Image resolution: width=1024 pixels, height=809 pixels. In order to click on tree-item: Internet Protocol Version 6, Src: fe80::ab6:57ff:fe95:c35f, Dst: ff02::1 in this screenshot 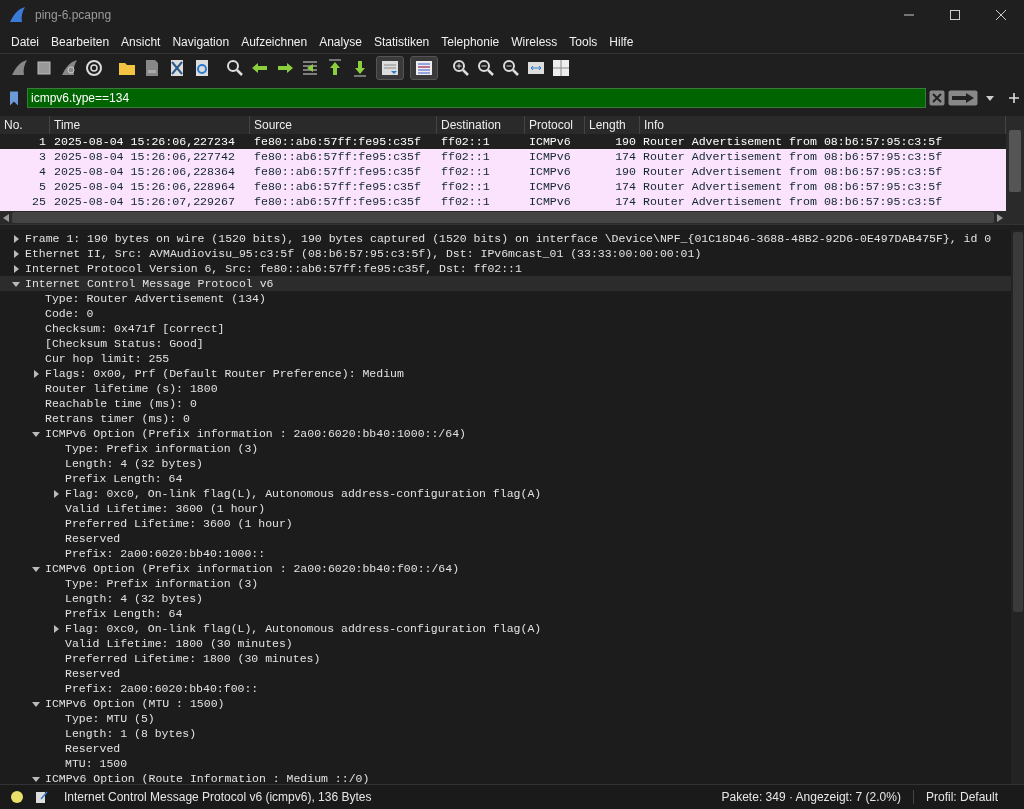, I will do `click(505, 268)`.